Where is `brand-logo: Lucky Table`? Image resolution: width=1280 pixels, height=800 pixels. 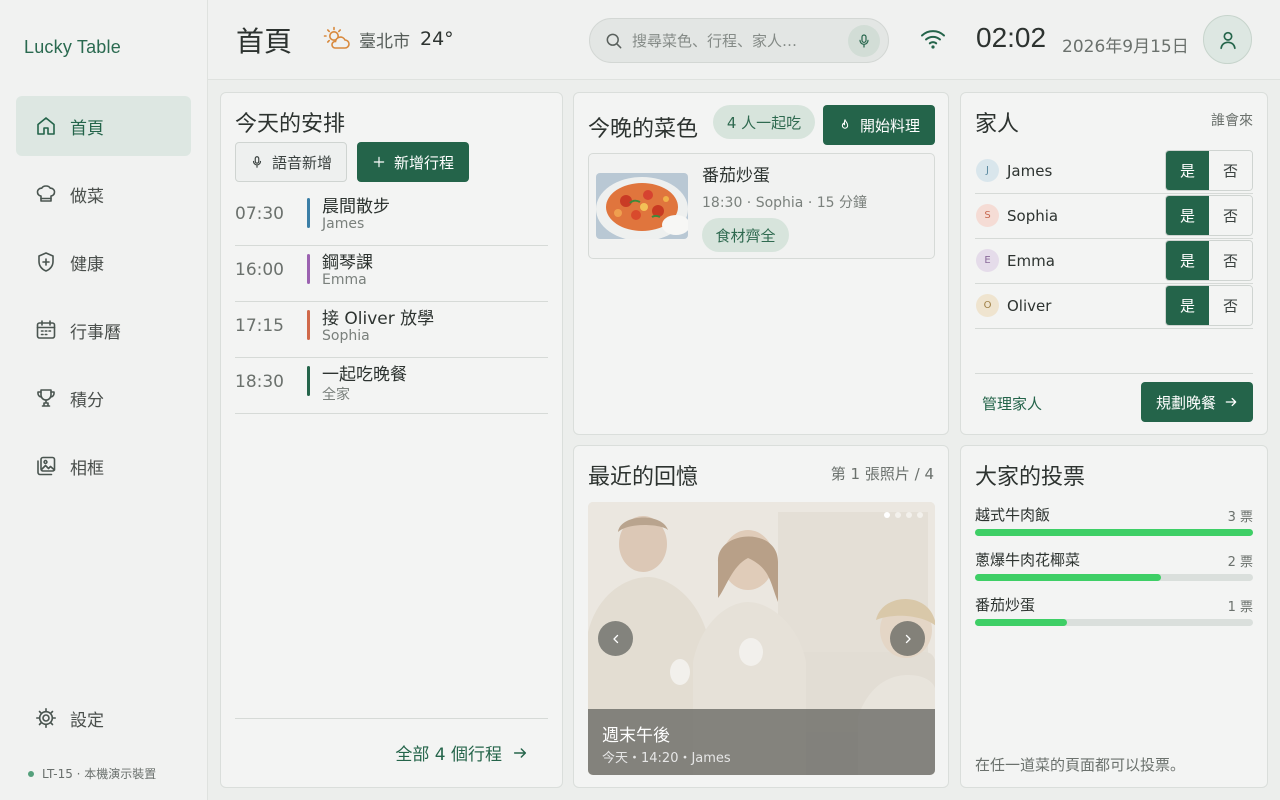
brand-logo: Lucky Table is located at coordinates (72, 47).